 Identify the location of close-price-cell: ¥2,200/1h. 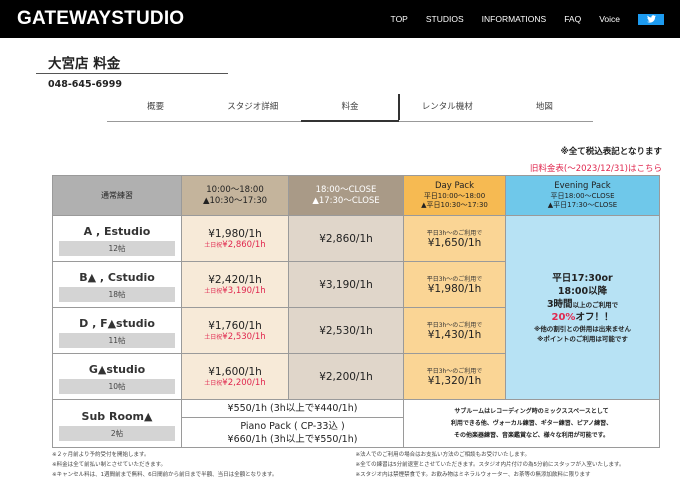
(346, 376).